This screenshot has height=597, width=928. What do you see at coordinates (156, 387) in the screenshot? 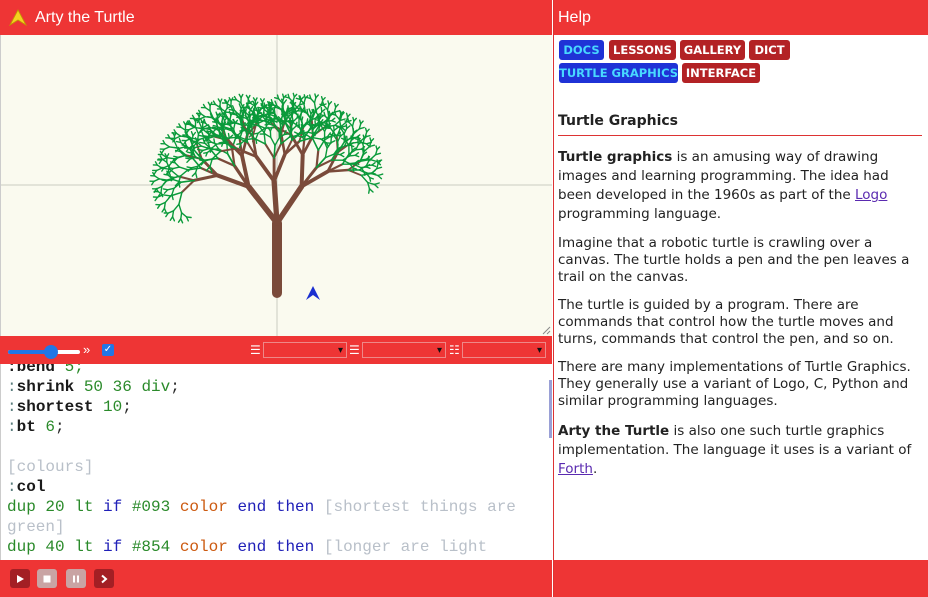
I see `code-token: div` at bounding box center [156, 387].